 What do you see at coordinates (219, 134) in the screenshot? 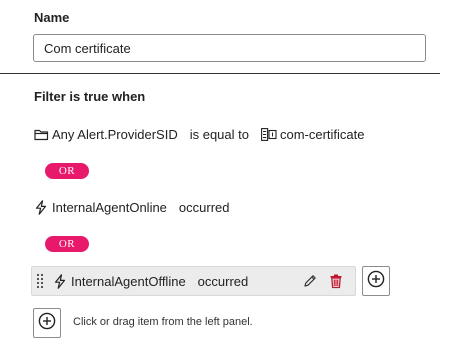
I see `condition-operator: is equal to` at bounding box center [219, 134].